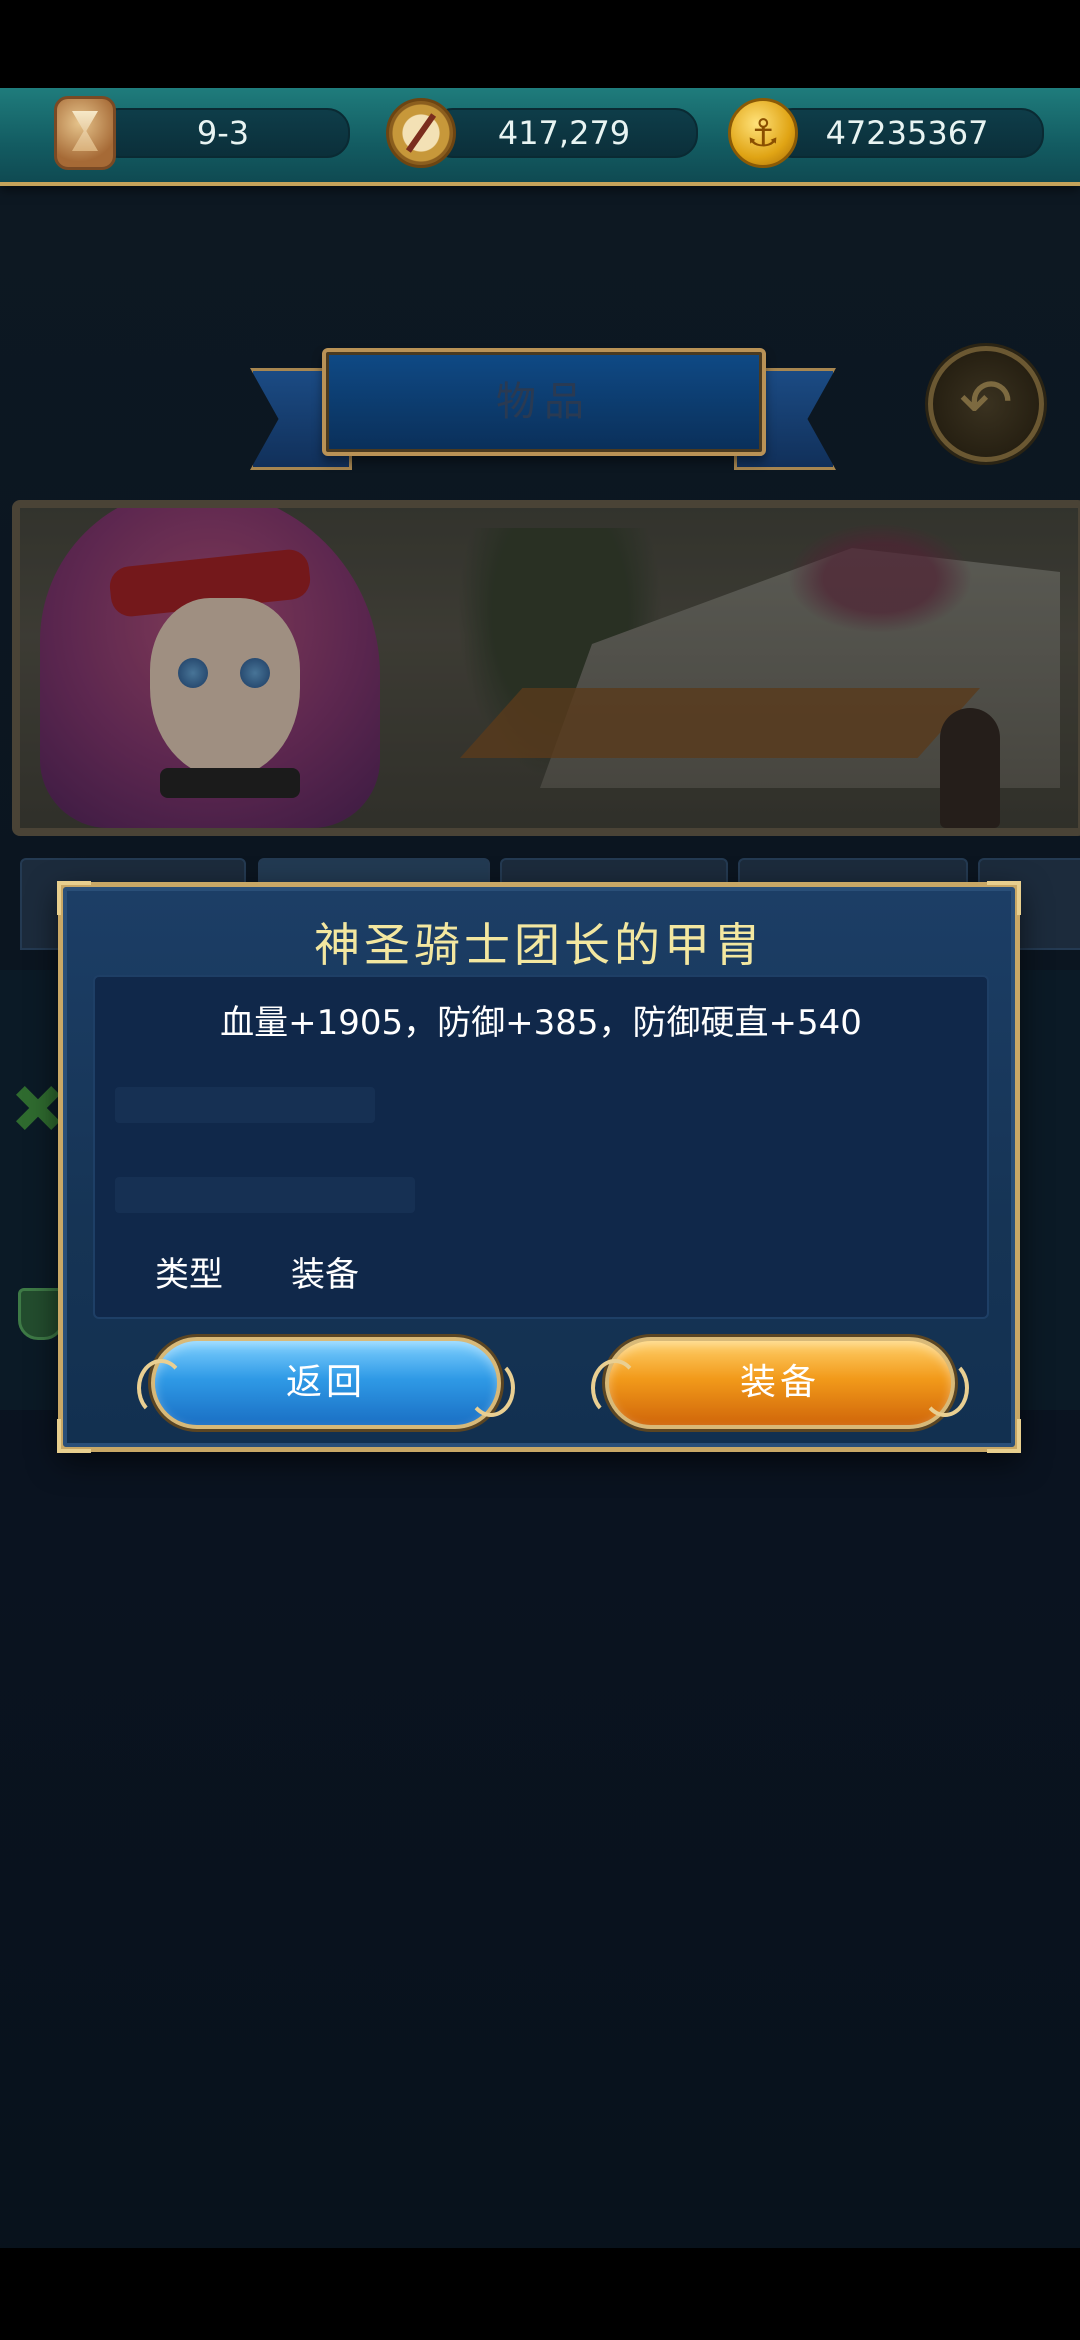 Image resolution: width=1080 pixels, height=2340 pixels. What do you see at coordinates (540, 2294) in the screenshot?
I see `navigation-bar` at bounding box center [540, 2294].